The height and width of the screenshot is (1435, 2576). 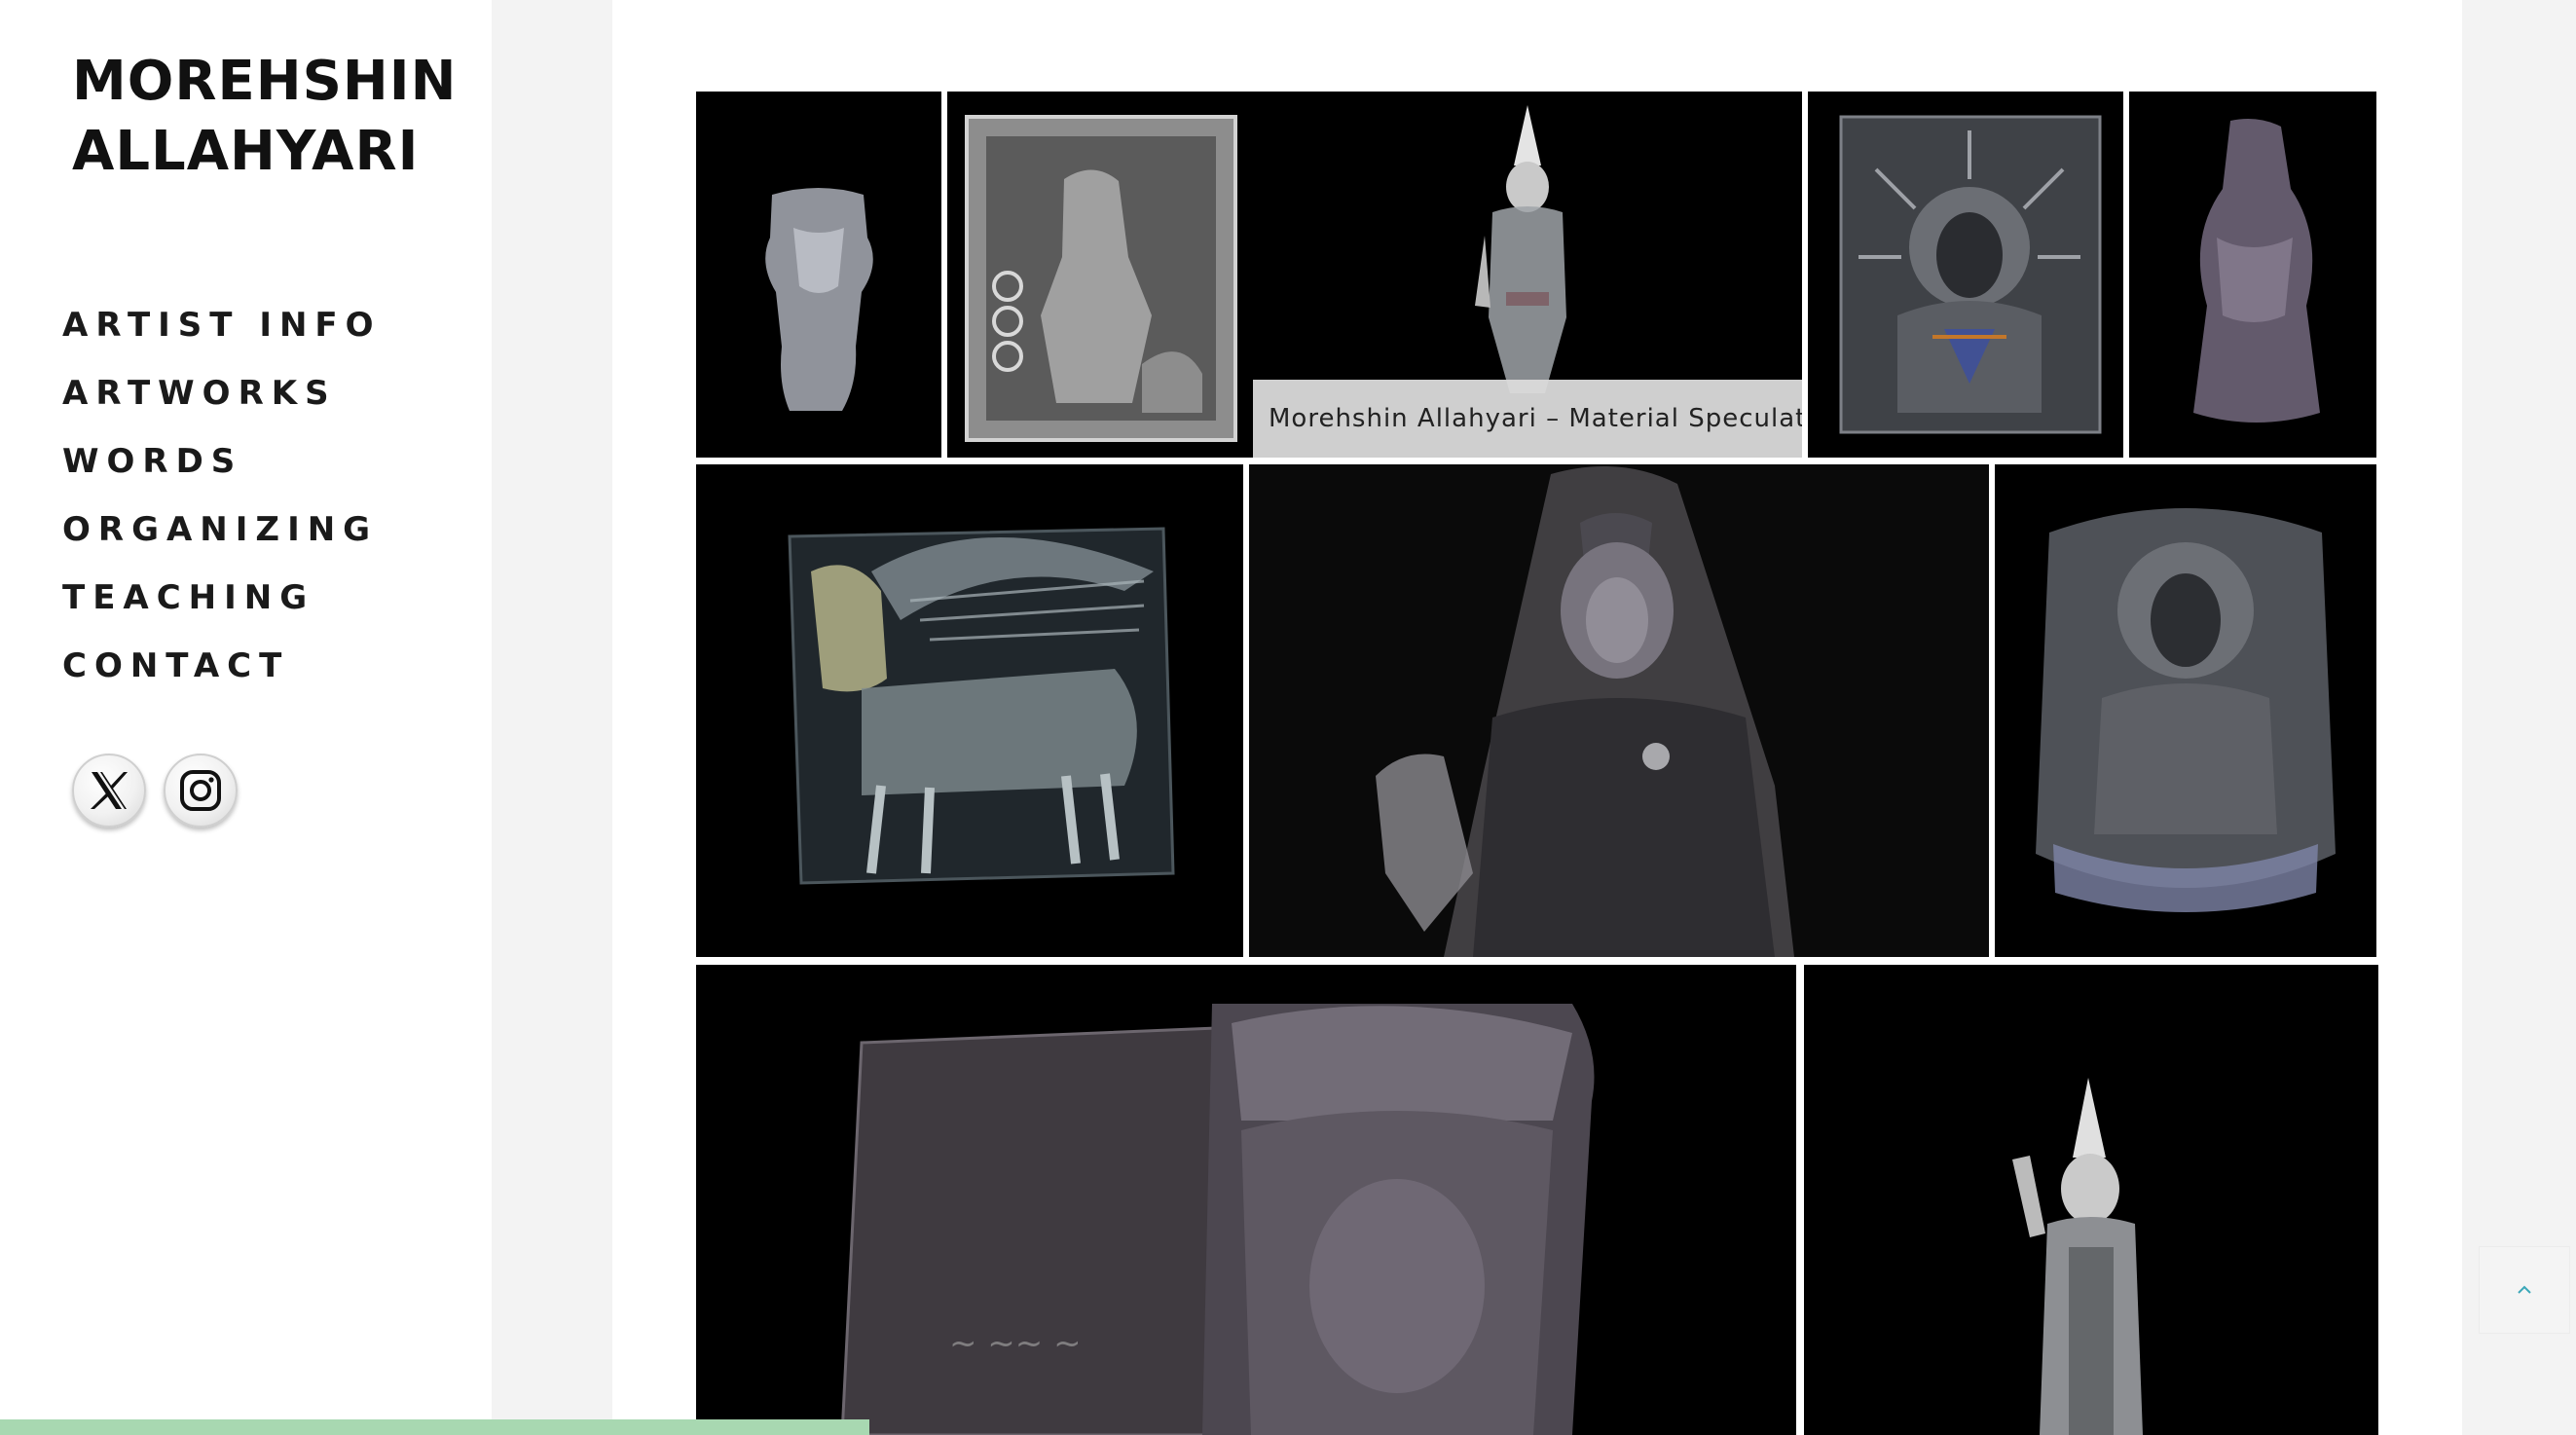 I want to click on nav-item-artworks: ARTWORKS, so click(x=222, y=400).